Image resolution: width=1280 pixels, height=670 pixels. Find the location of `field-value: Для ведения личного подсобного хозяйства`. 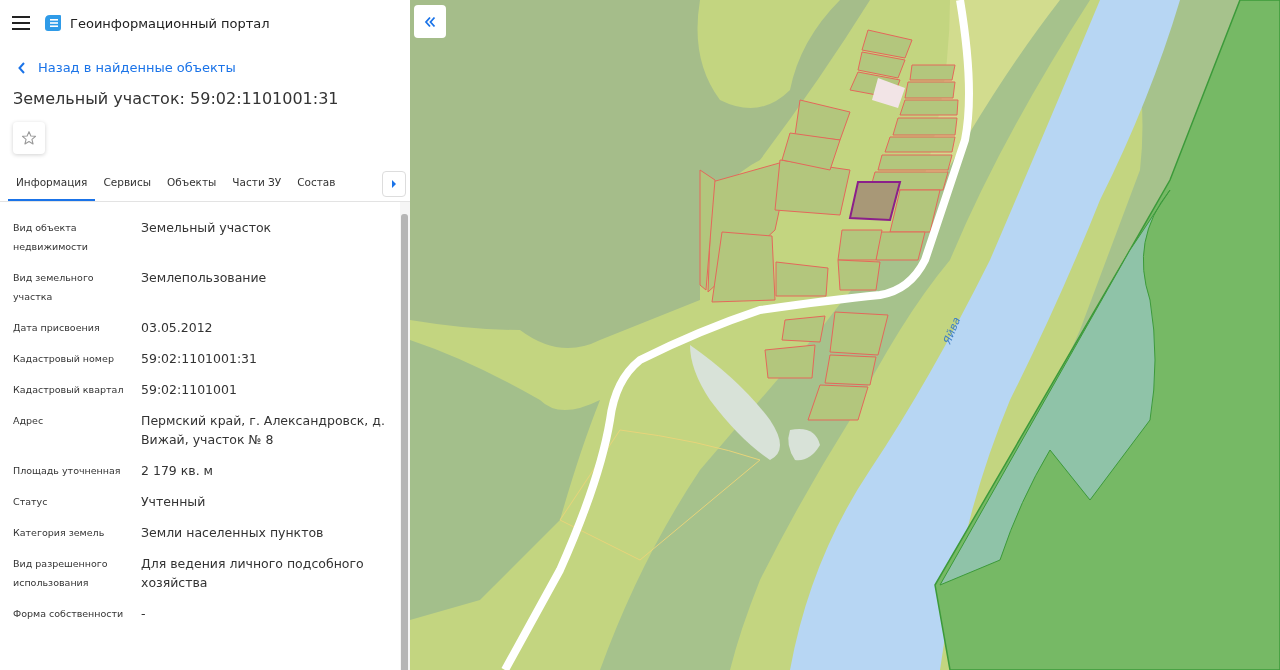

field-value: Для ведения личного подсобного хозяйства is located at coordinates (253, 573).